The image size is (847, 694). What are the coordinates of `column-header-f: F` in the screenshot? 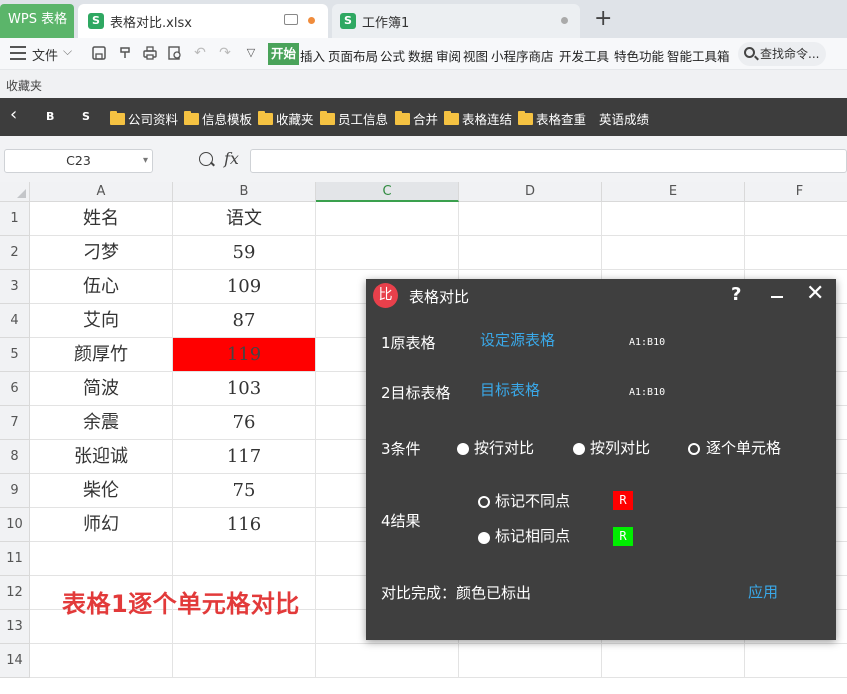 It's located at (796, 192).